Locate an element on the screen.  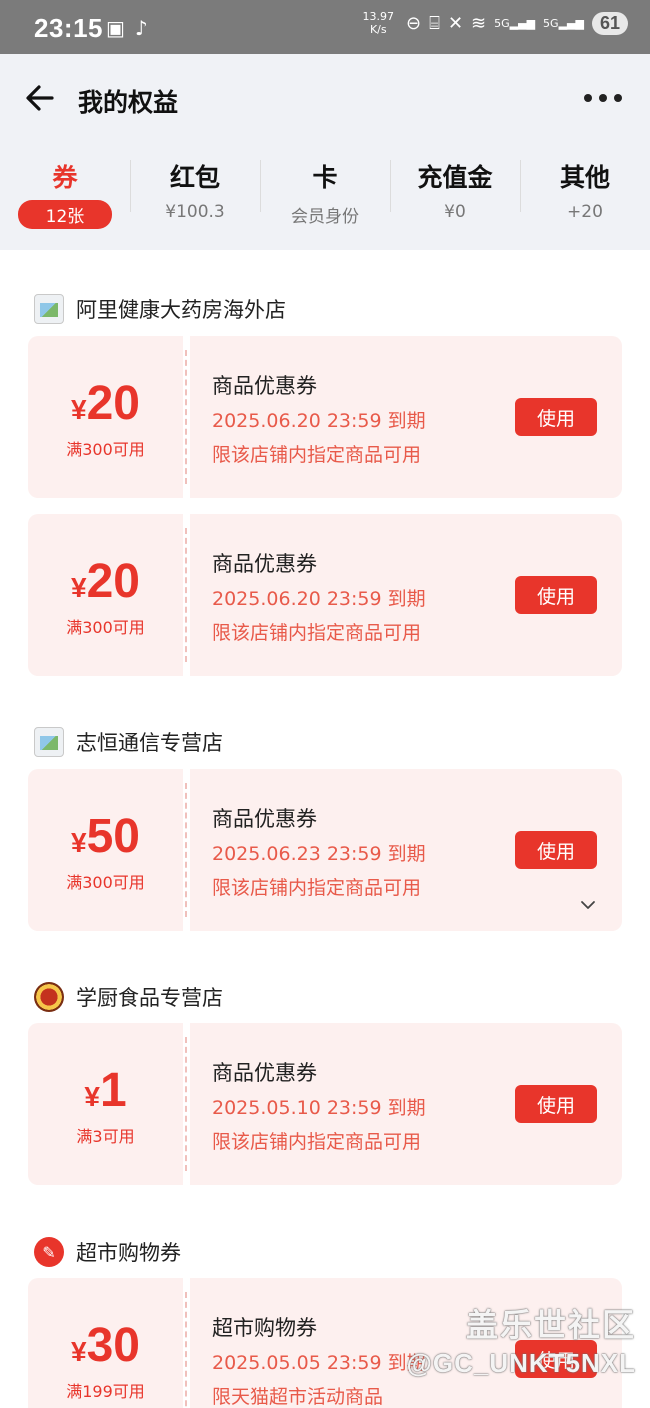
watermark-user: @GC_UNKT5NXL is located at coordinates (521, 1363).